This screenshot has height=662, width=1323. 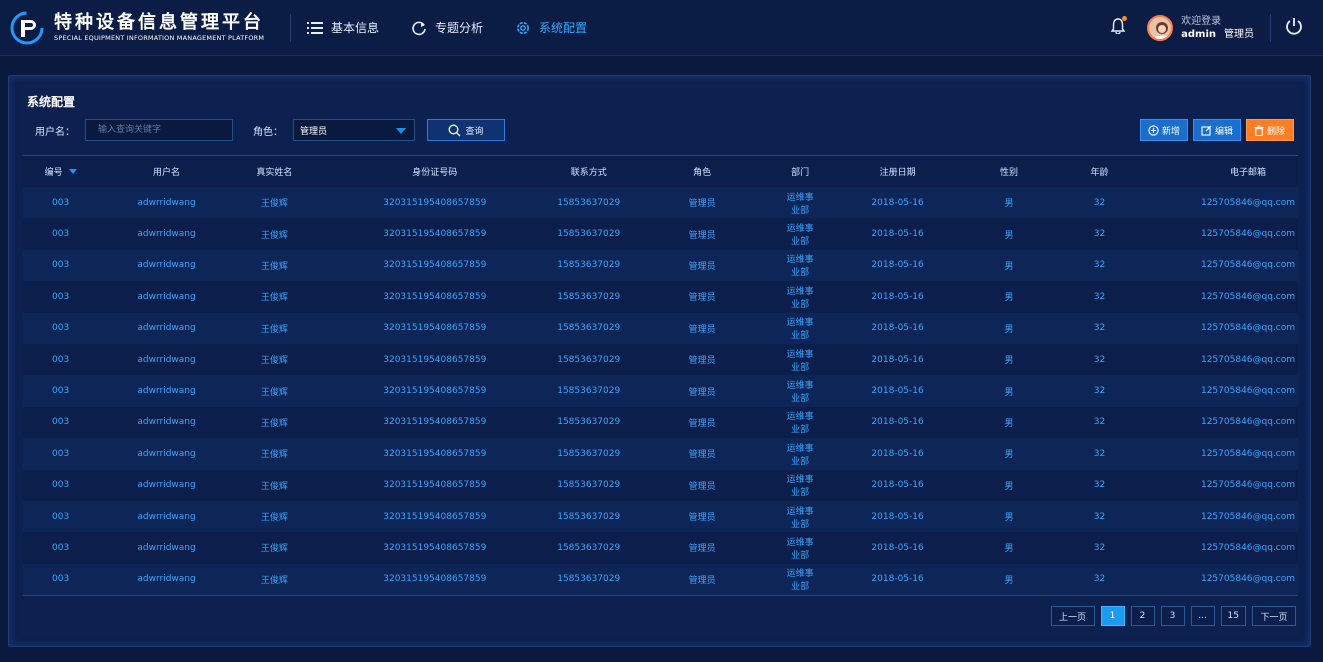 I want to click on page-button-15: 15, so click(x=1233, y=616).